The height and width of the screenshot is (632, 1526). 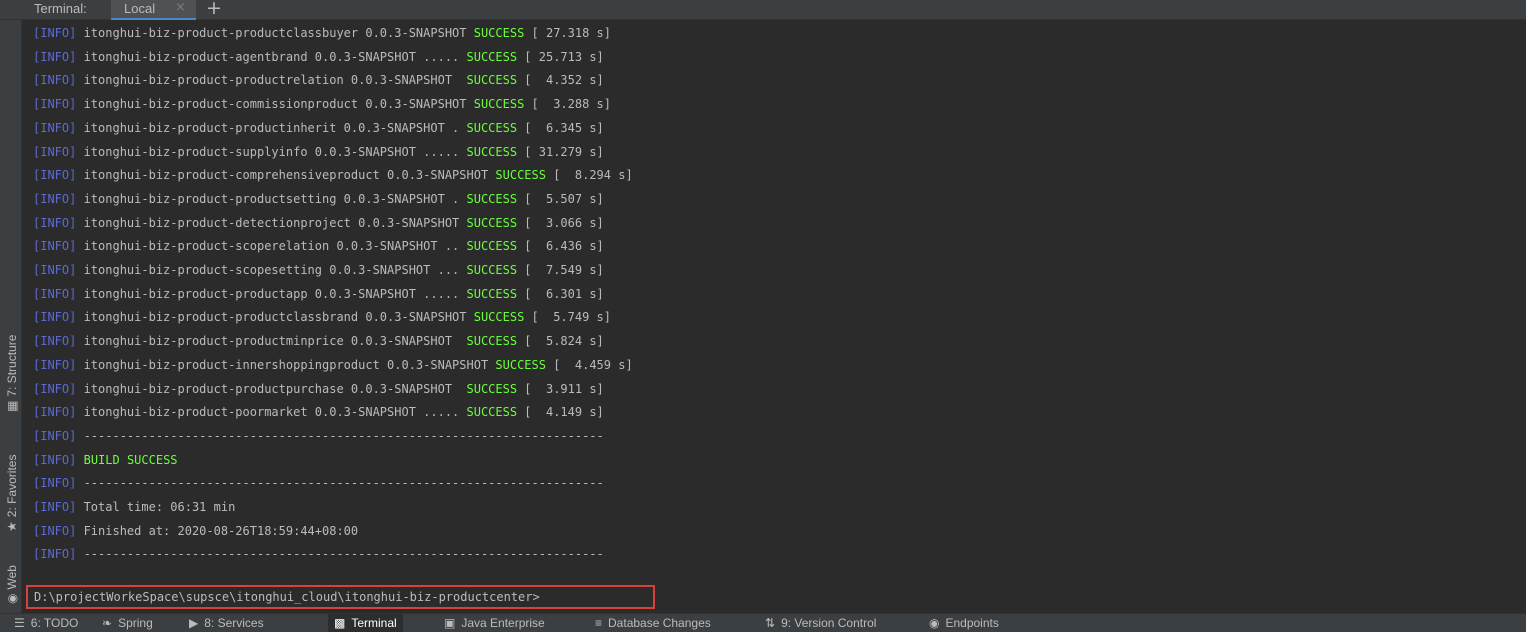 I want to click on tab-local: Local ×, so click(x=153, y=10).